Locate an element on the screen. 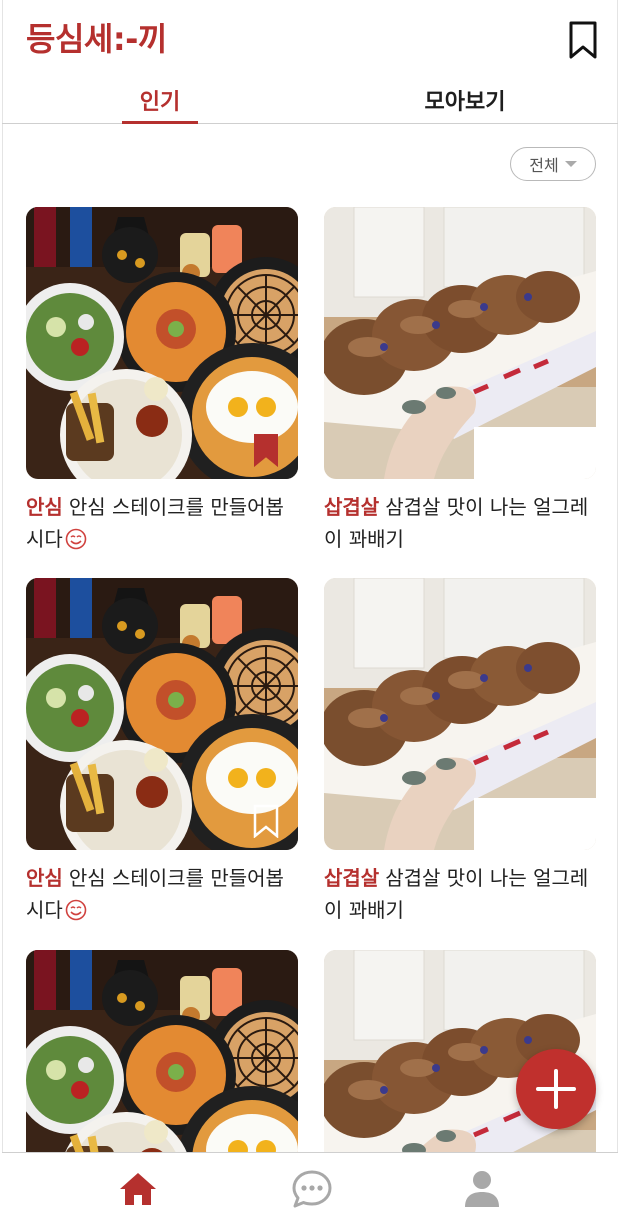 This screenshot has height=1229, width=620. active-tab-indicator is located at coordinates (160, 122).